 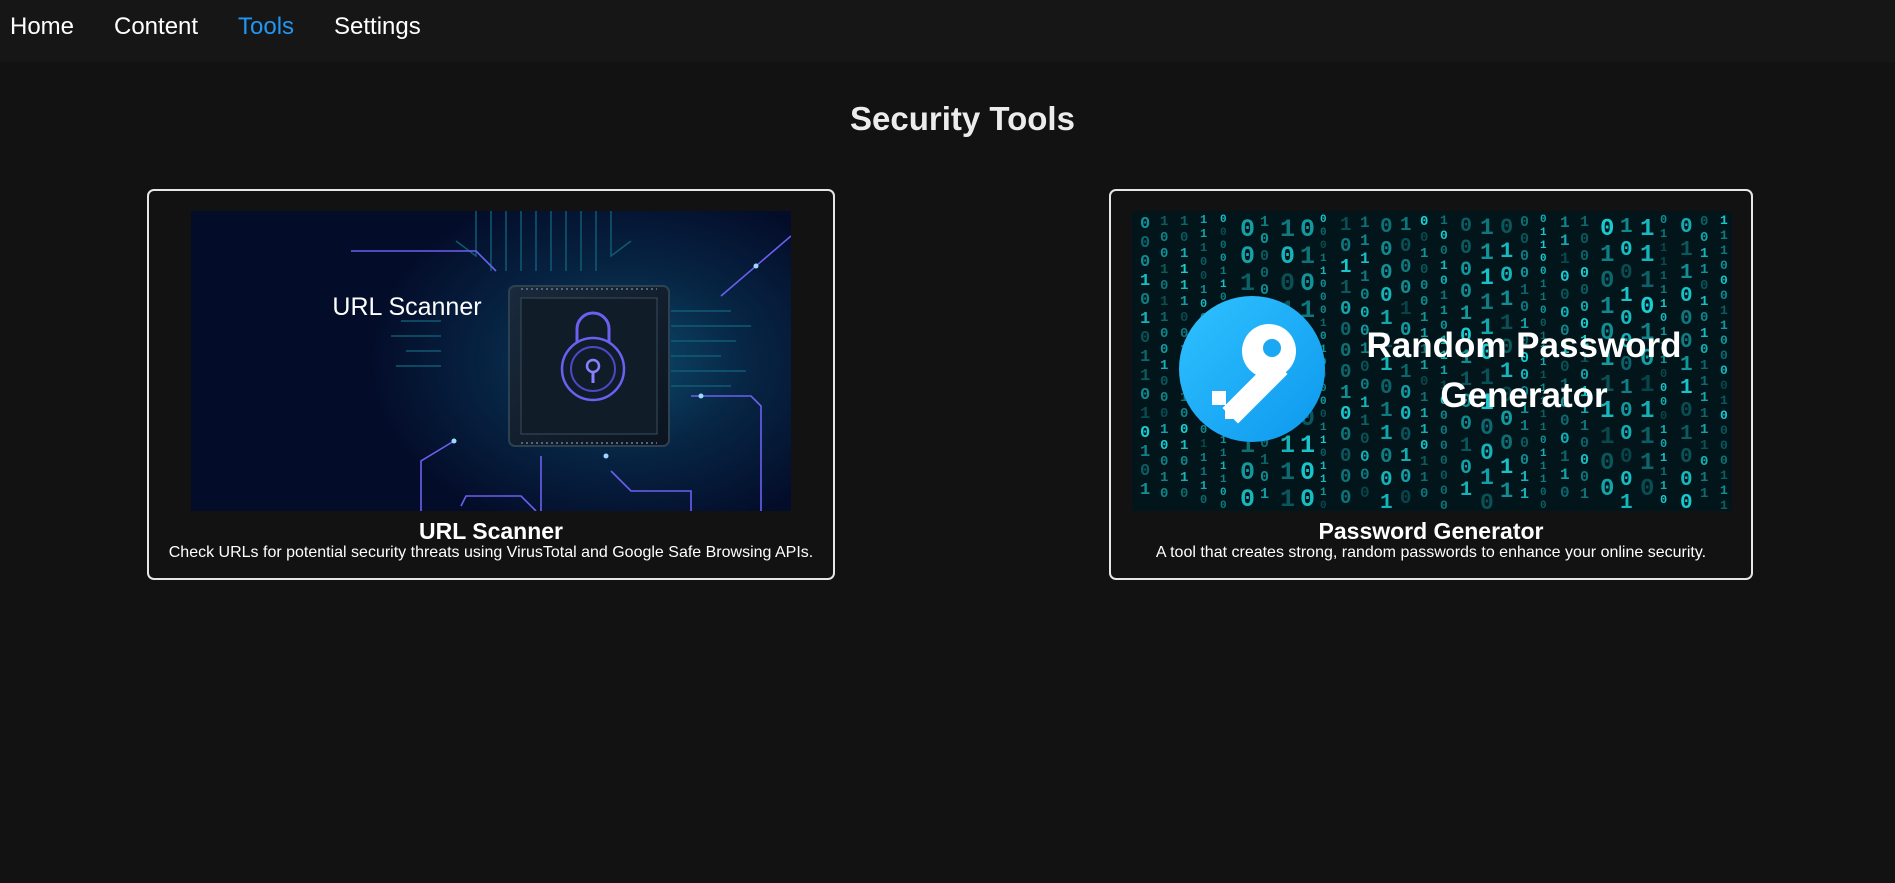 I want to click on nav-content-link: Content, so click(x=156, y=27).